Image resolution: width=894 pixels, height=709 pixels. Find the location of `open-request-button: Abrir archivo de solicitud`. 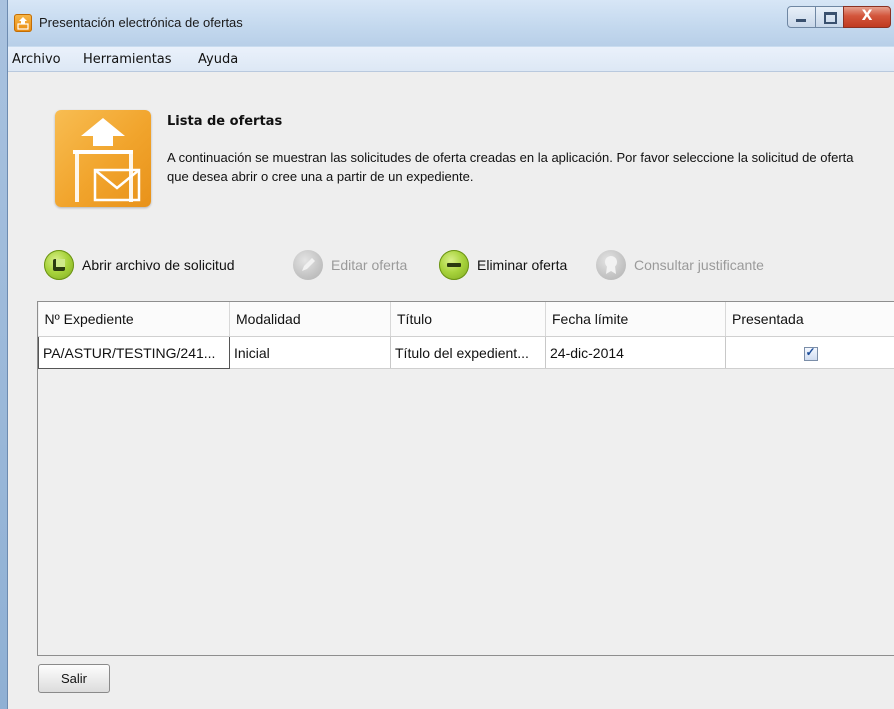

open-request-button: Abrir archivo de solicitud is located at coordinates (139, 265).